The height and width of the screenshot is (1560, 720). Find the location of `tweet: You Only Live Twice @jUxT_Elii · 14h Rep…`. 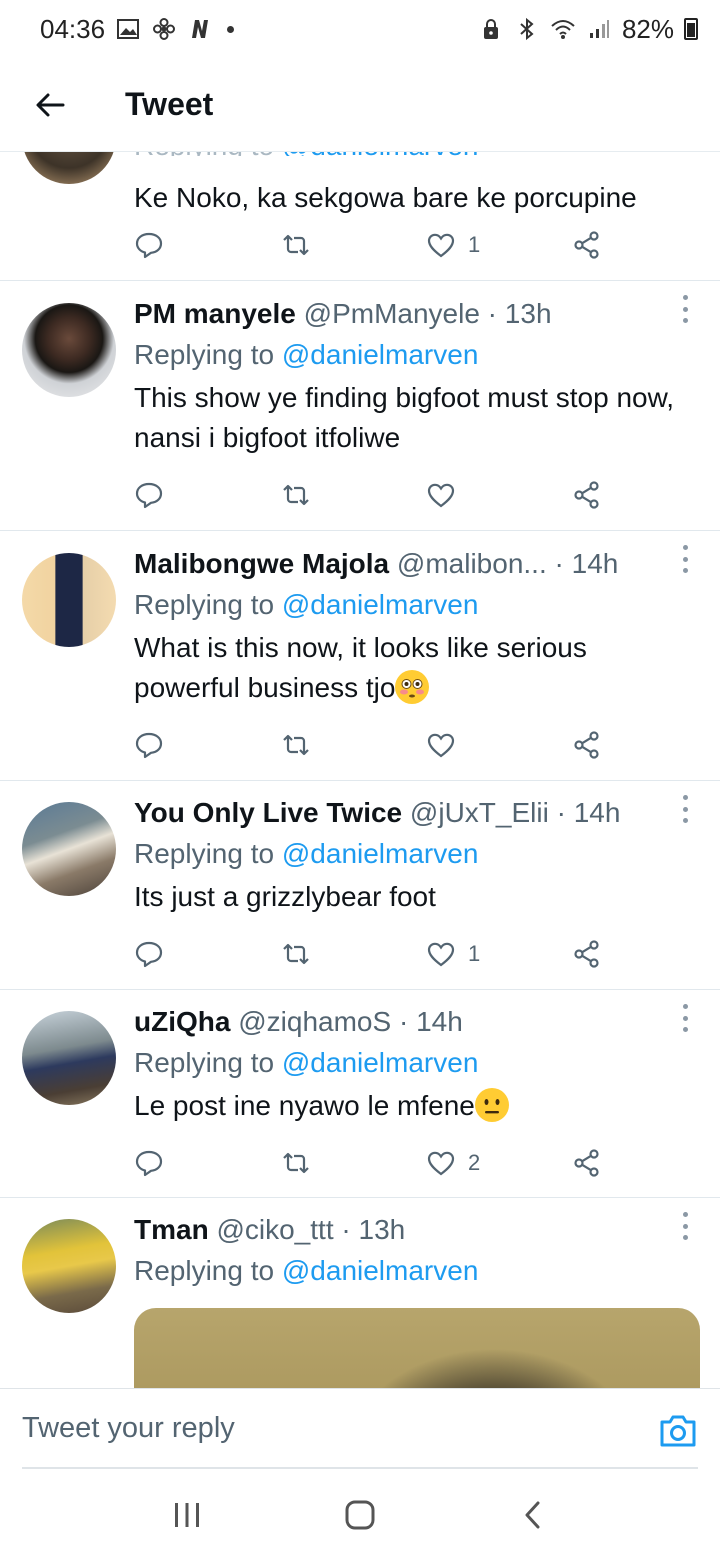

tweet: You Only Live Twice @jUxT_Elii · 14h Rep… is located at coordinates (360, 885).